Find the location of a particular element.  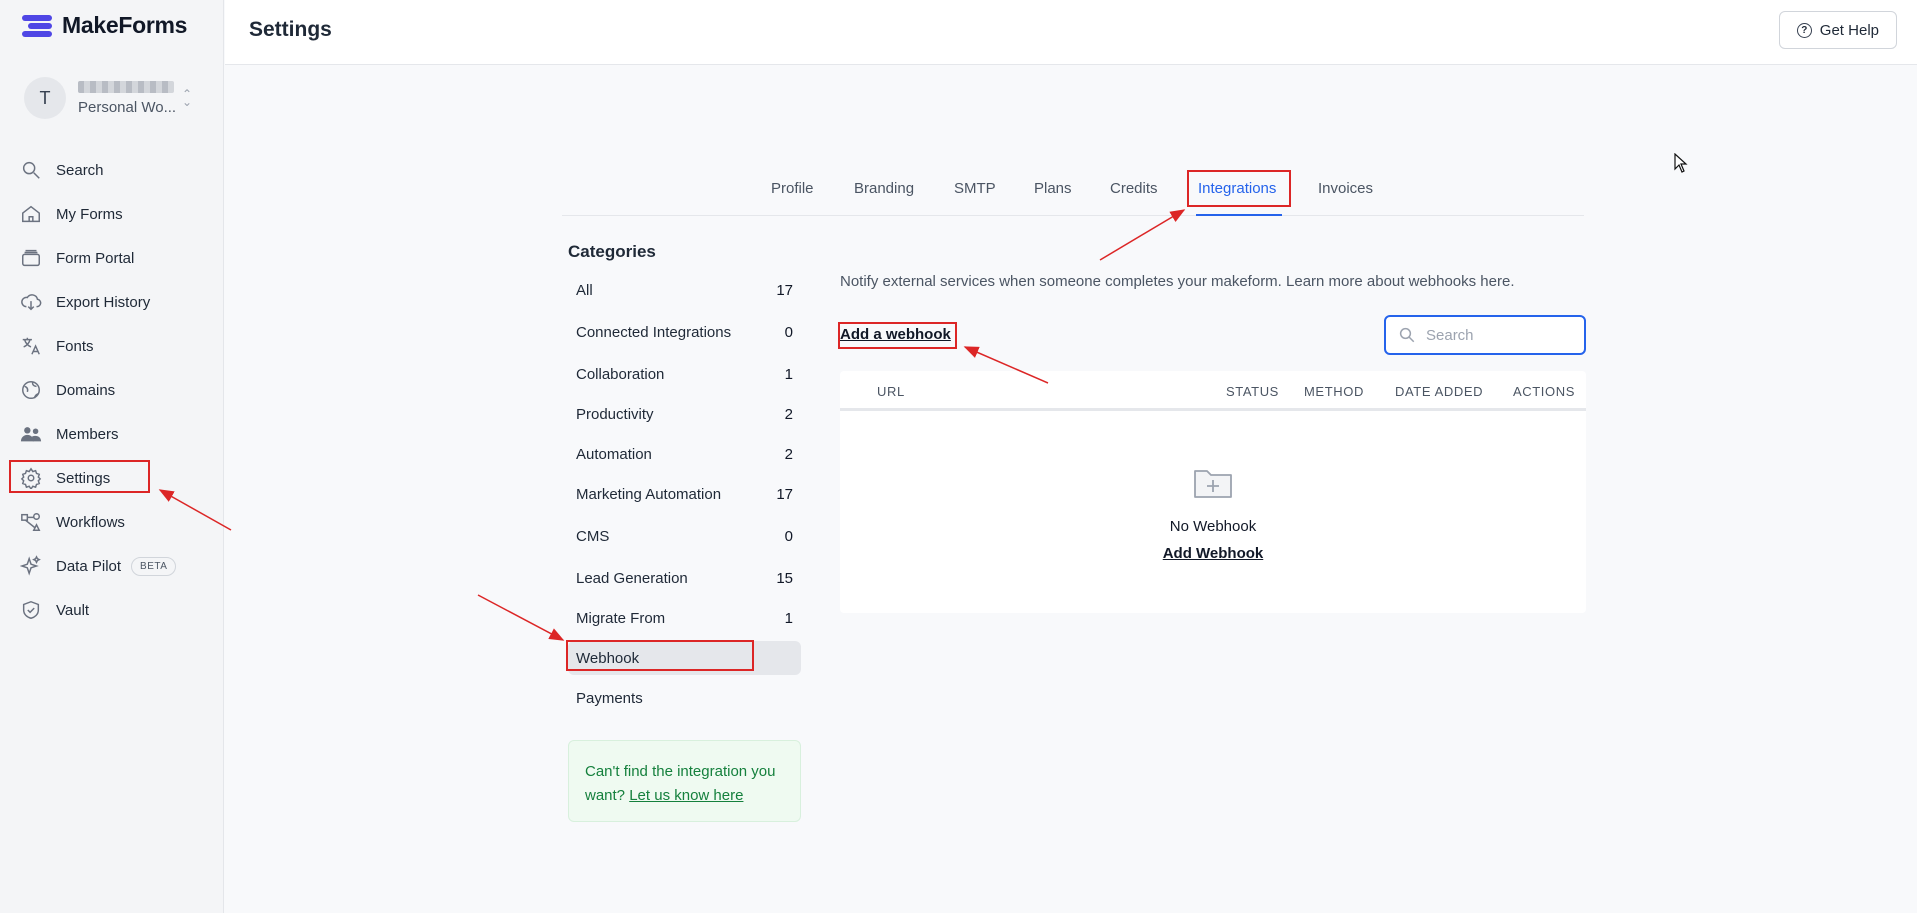

mouse-cursor-icon is located at coordinates (1681, 163).